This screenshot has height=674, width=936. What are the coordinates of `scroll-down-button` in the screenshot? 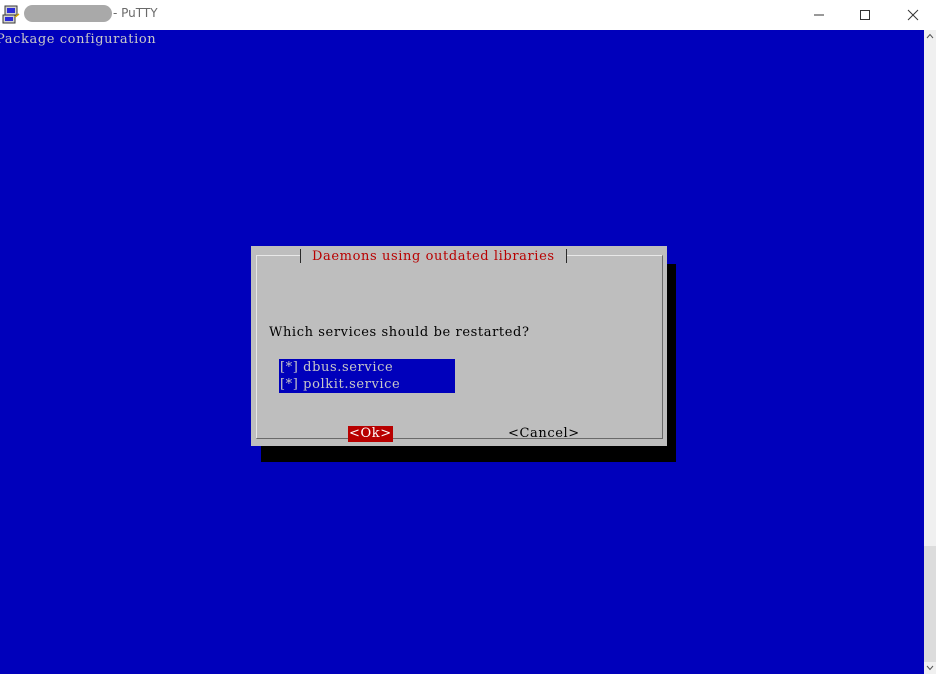 It's located at (930, 668).